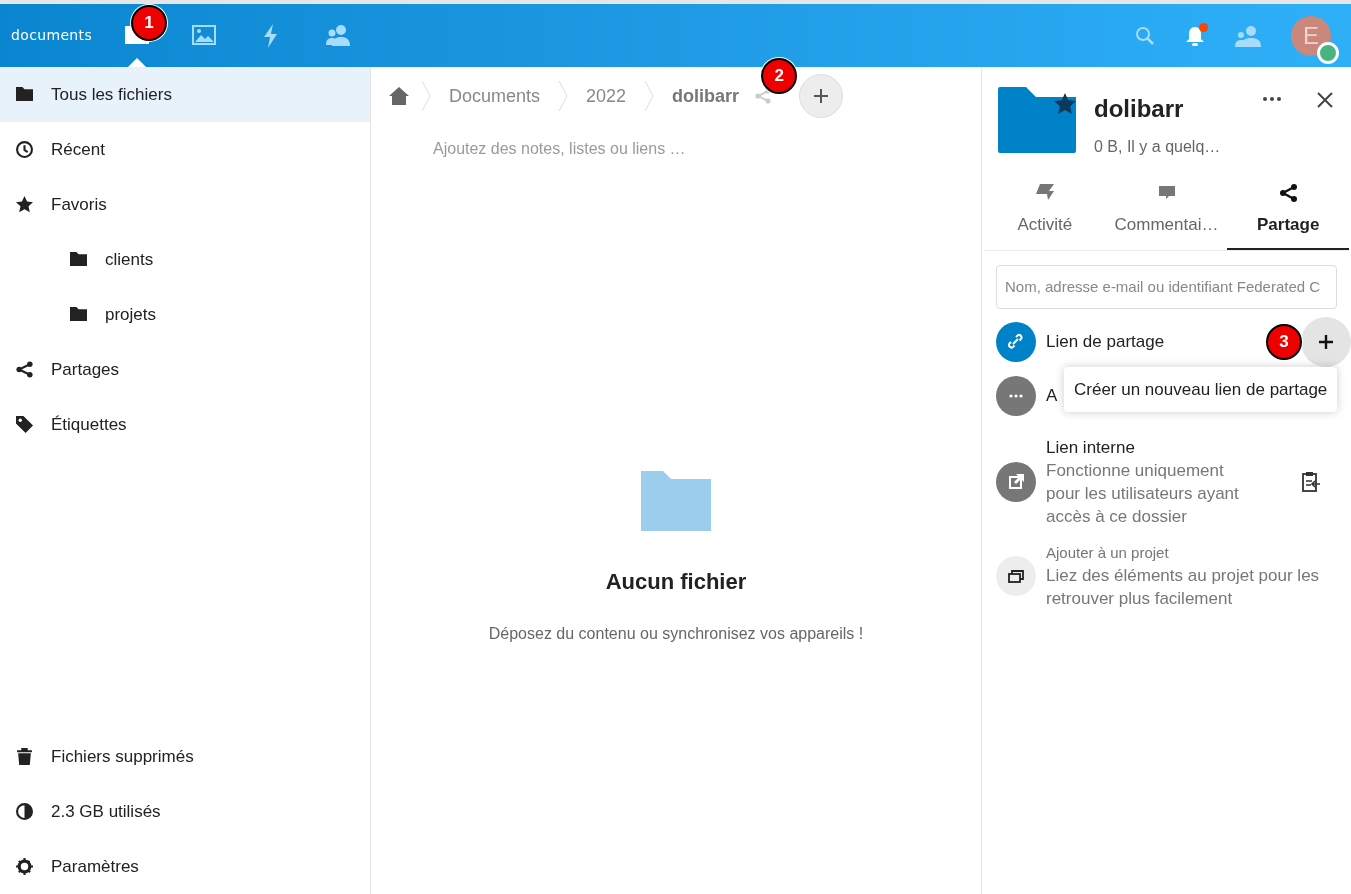 This screenshot has width=1351, height=894. What do you see at coordinates (1139, 109) in the screenshot?
I see `file-name: dolibarr` at bounding box center [1139, 109].